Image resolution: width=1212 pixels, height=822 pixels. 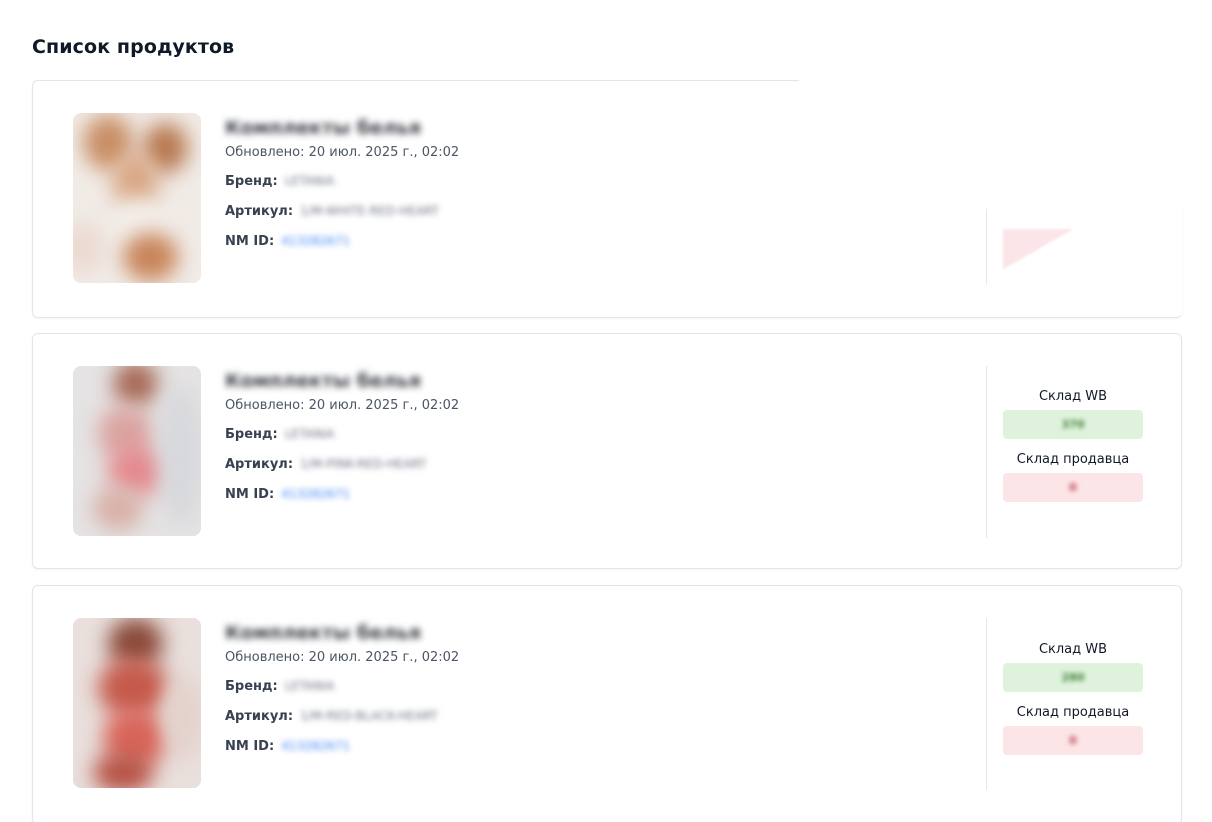 I want to click on page-title: Список продуктов, so click(x=133, y=47).